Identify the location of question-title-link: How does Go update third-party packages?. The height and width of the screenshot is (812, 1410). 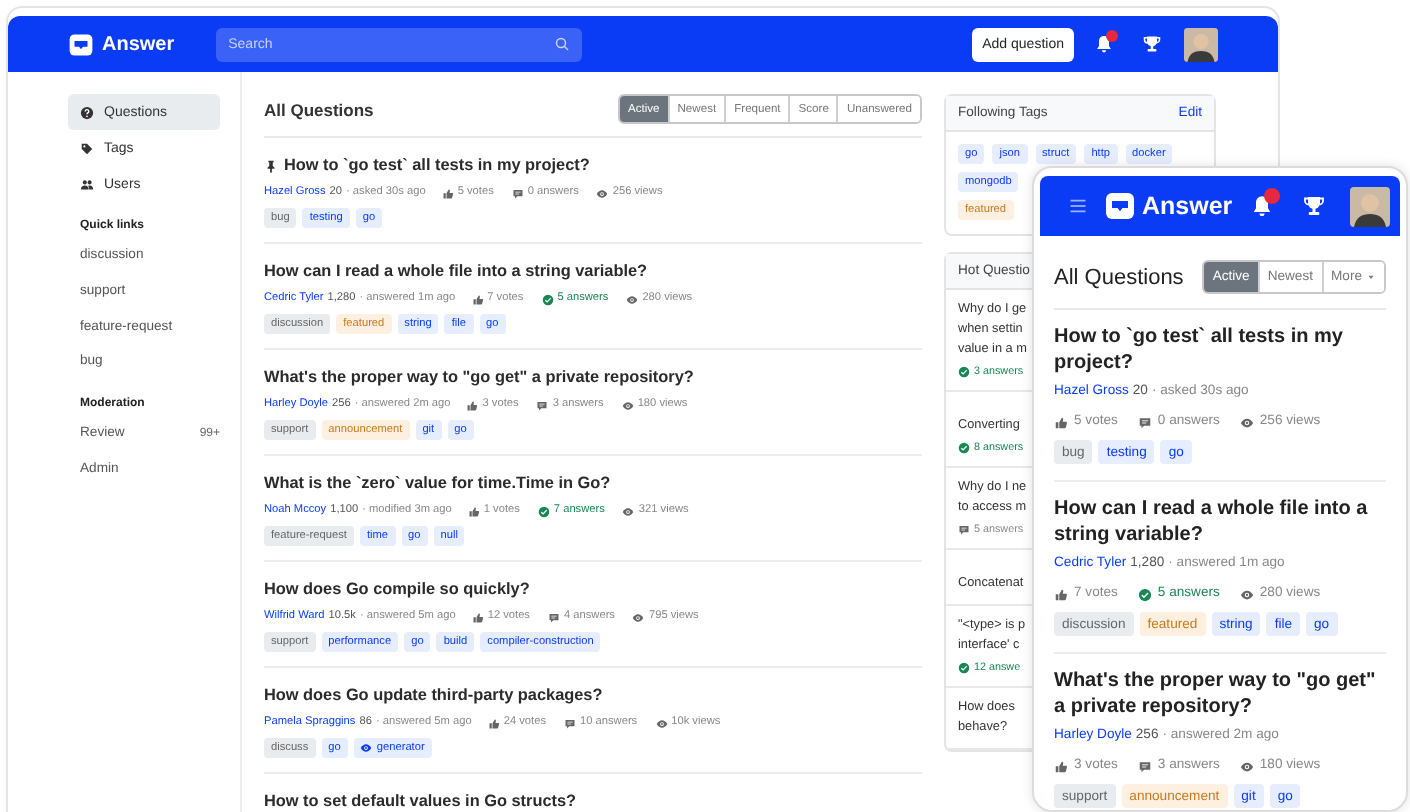
(433, 696).